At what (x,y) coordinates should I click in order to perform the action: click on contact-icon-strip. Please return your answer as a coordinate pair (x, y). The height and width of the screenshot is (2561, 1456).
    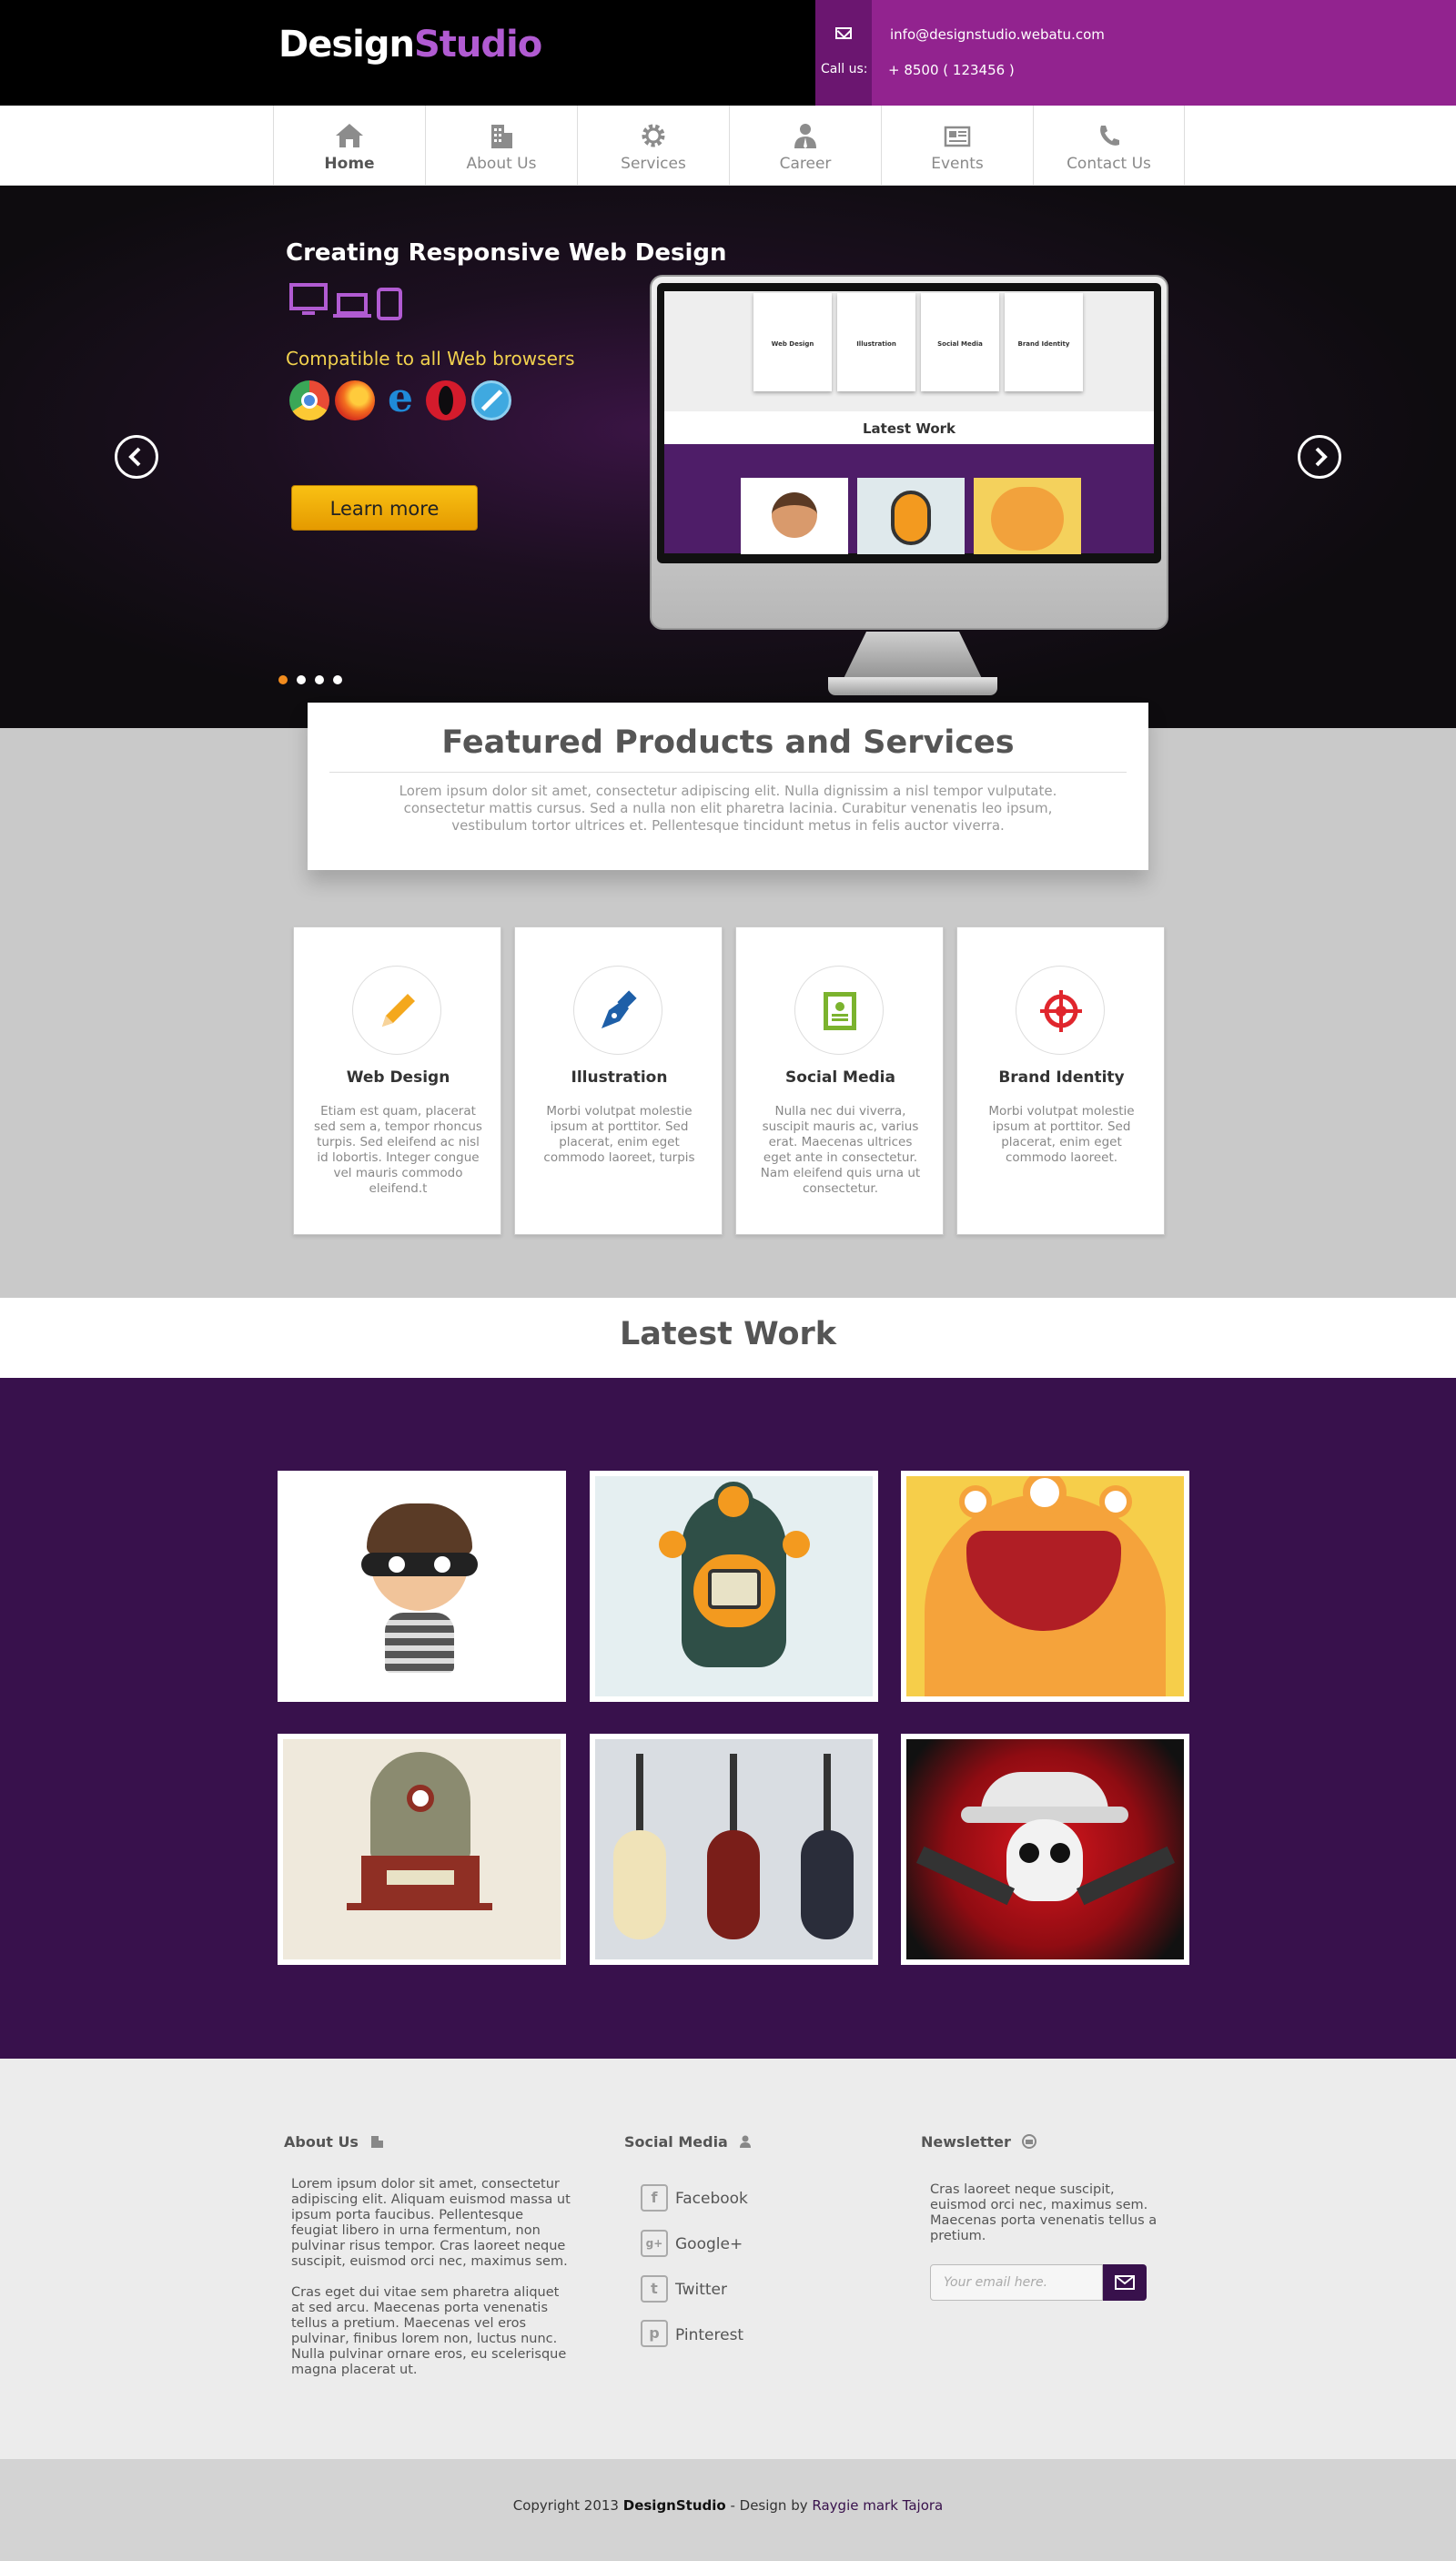
    Looking at the image, I should click on (844, 53).